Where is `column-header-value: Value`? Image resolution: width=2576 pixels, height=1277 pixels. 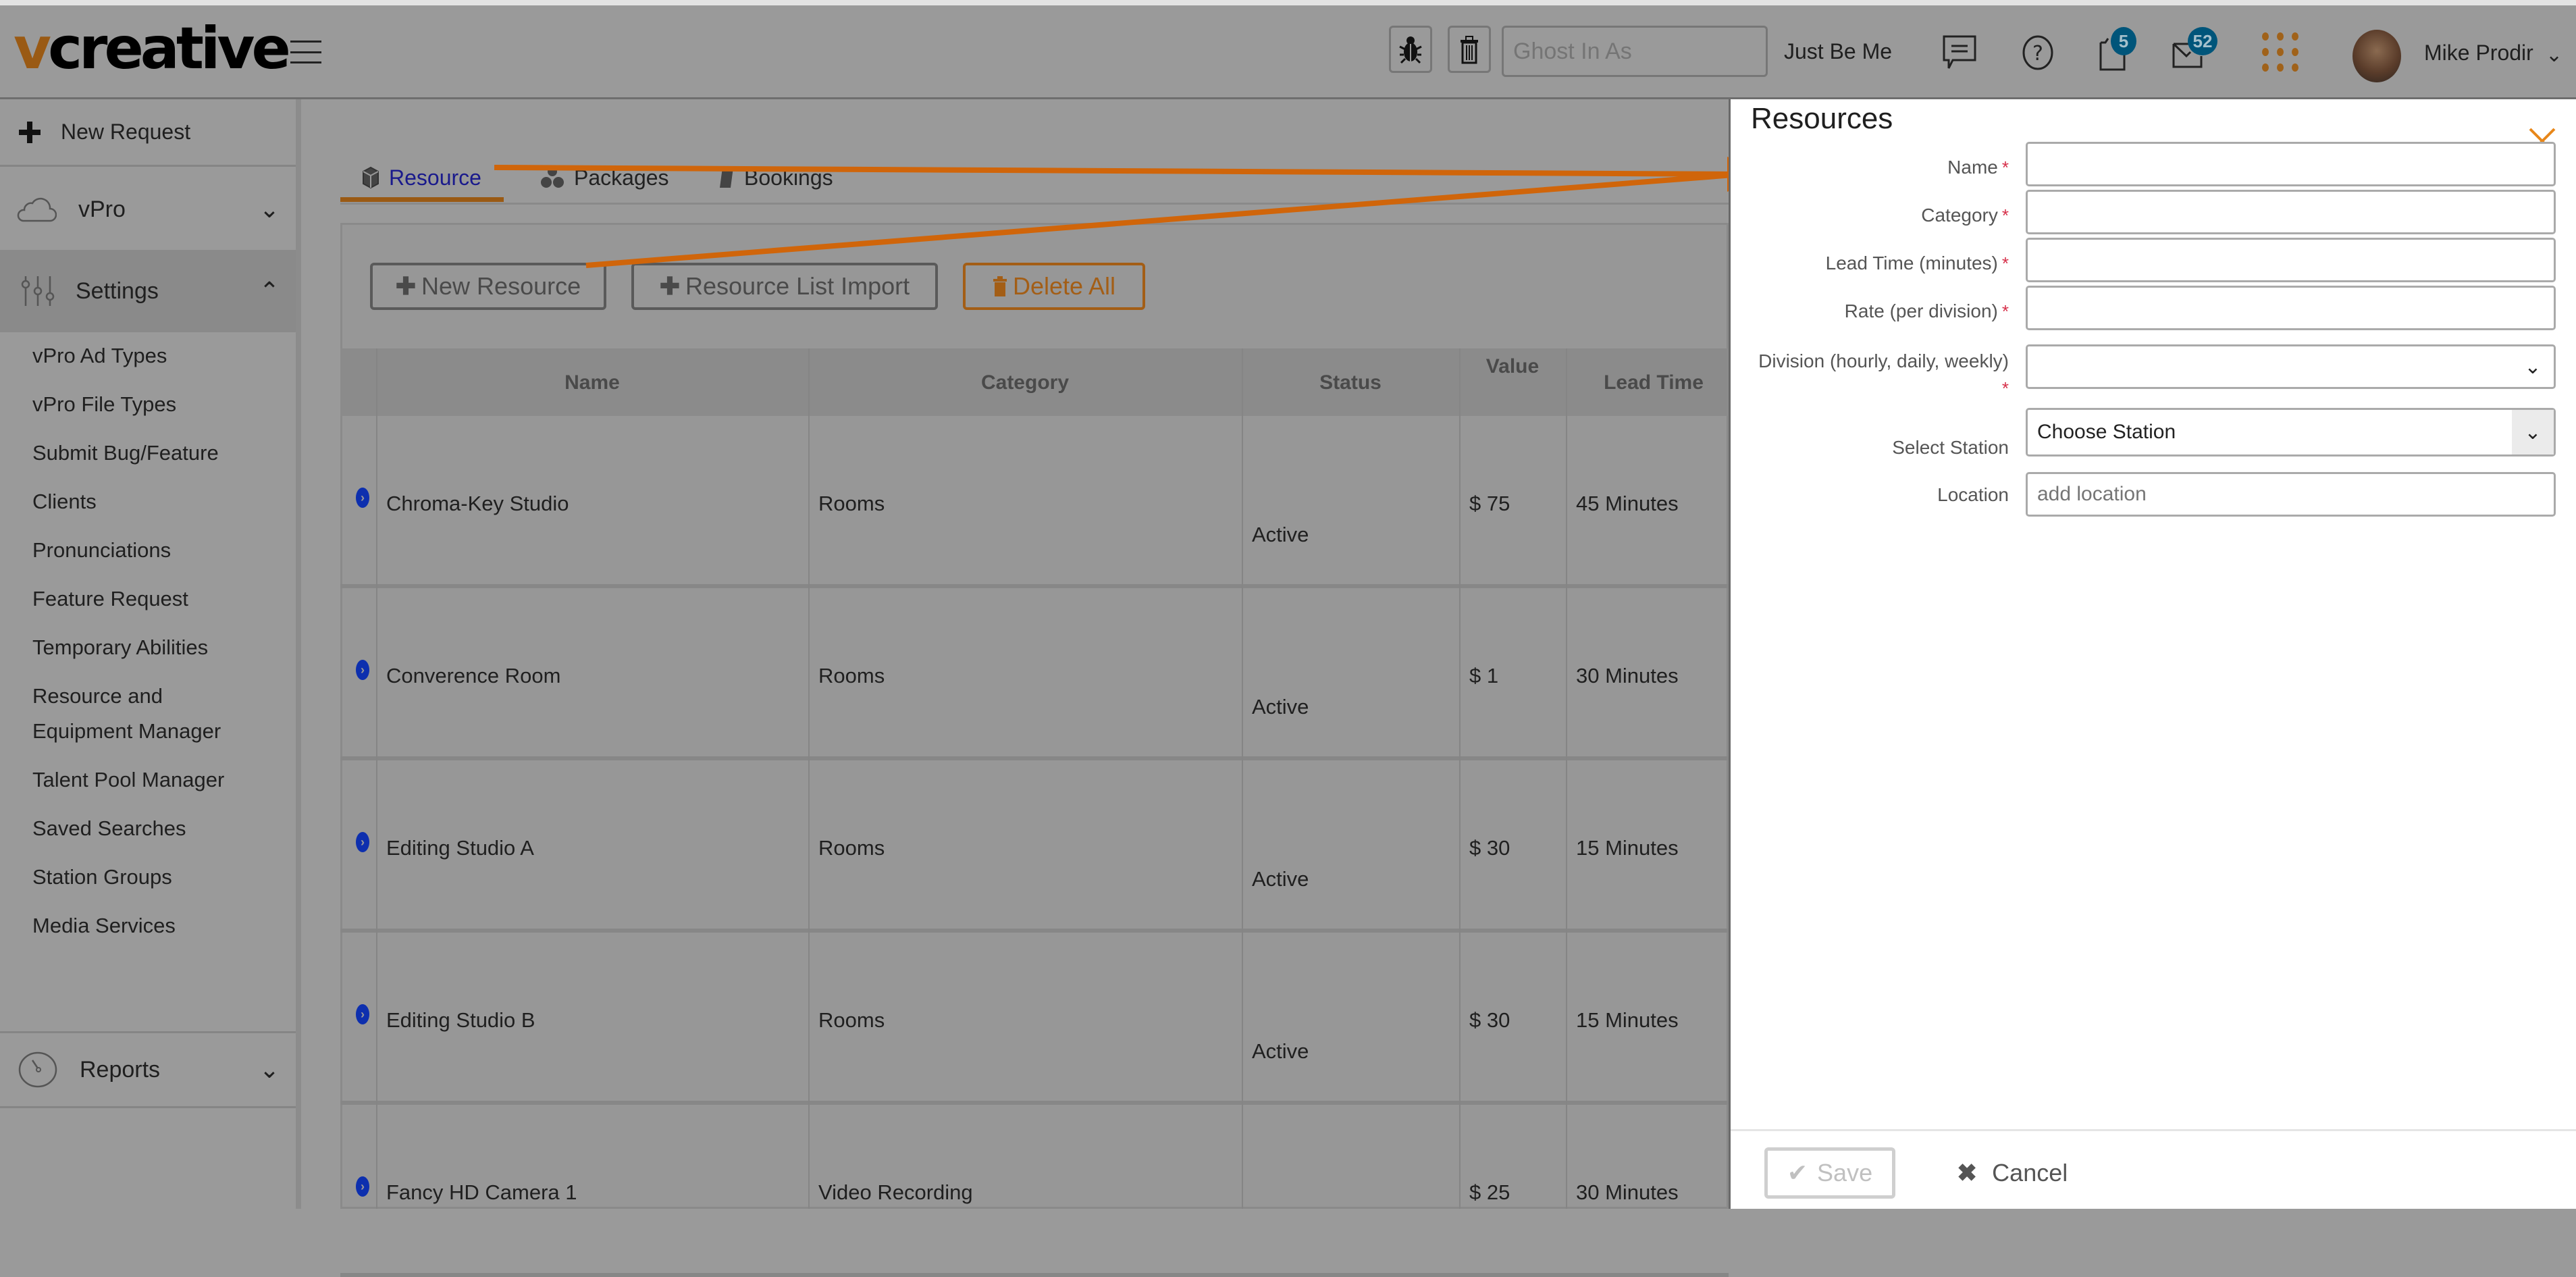 column-header-value: Value is located at coordinates (1513, 366).